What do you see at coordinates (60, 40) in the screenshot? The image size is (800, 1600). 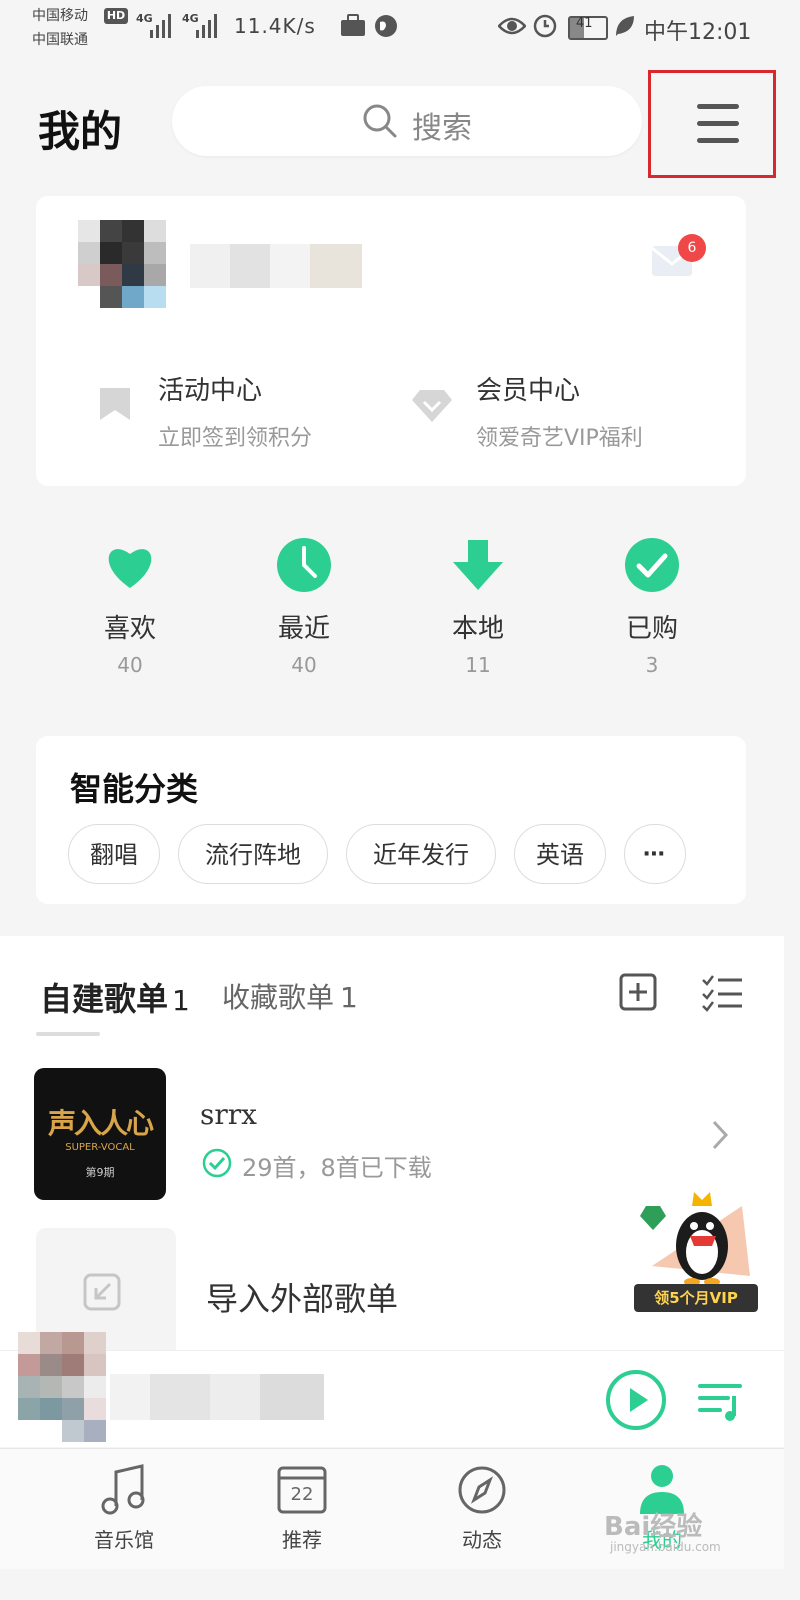 I see `carrier-2: 中国联通` at bounding box center [60, 40].